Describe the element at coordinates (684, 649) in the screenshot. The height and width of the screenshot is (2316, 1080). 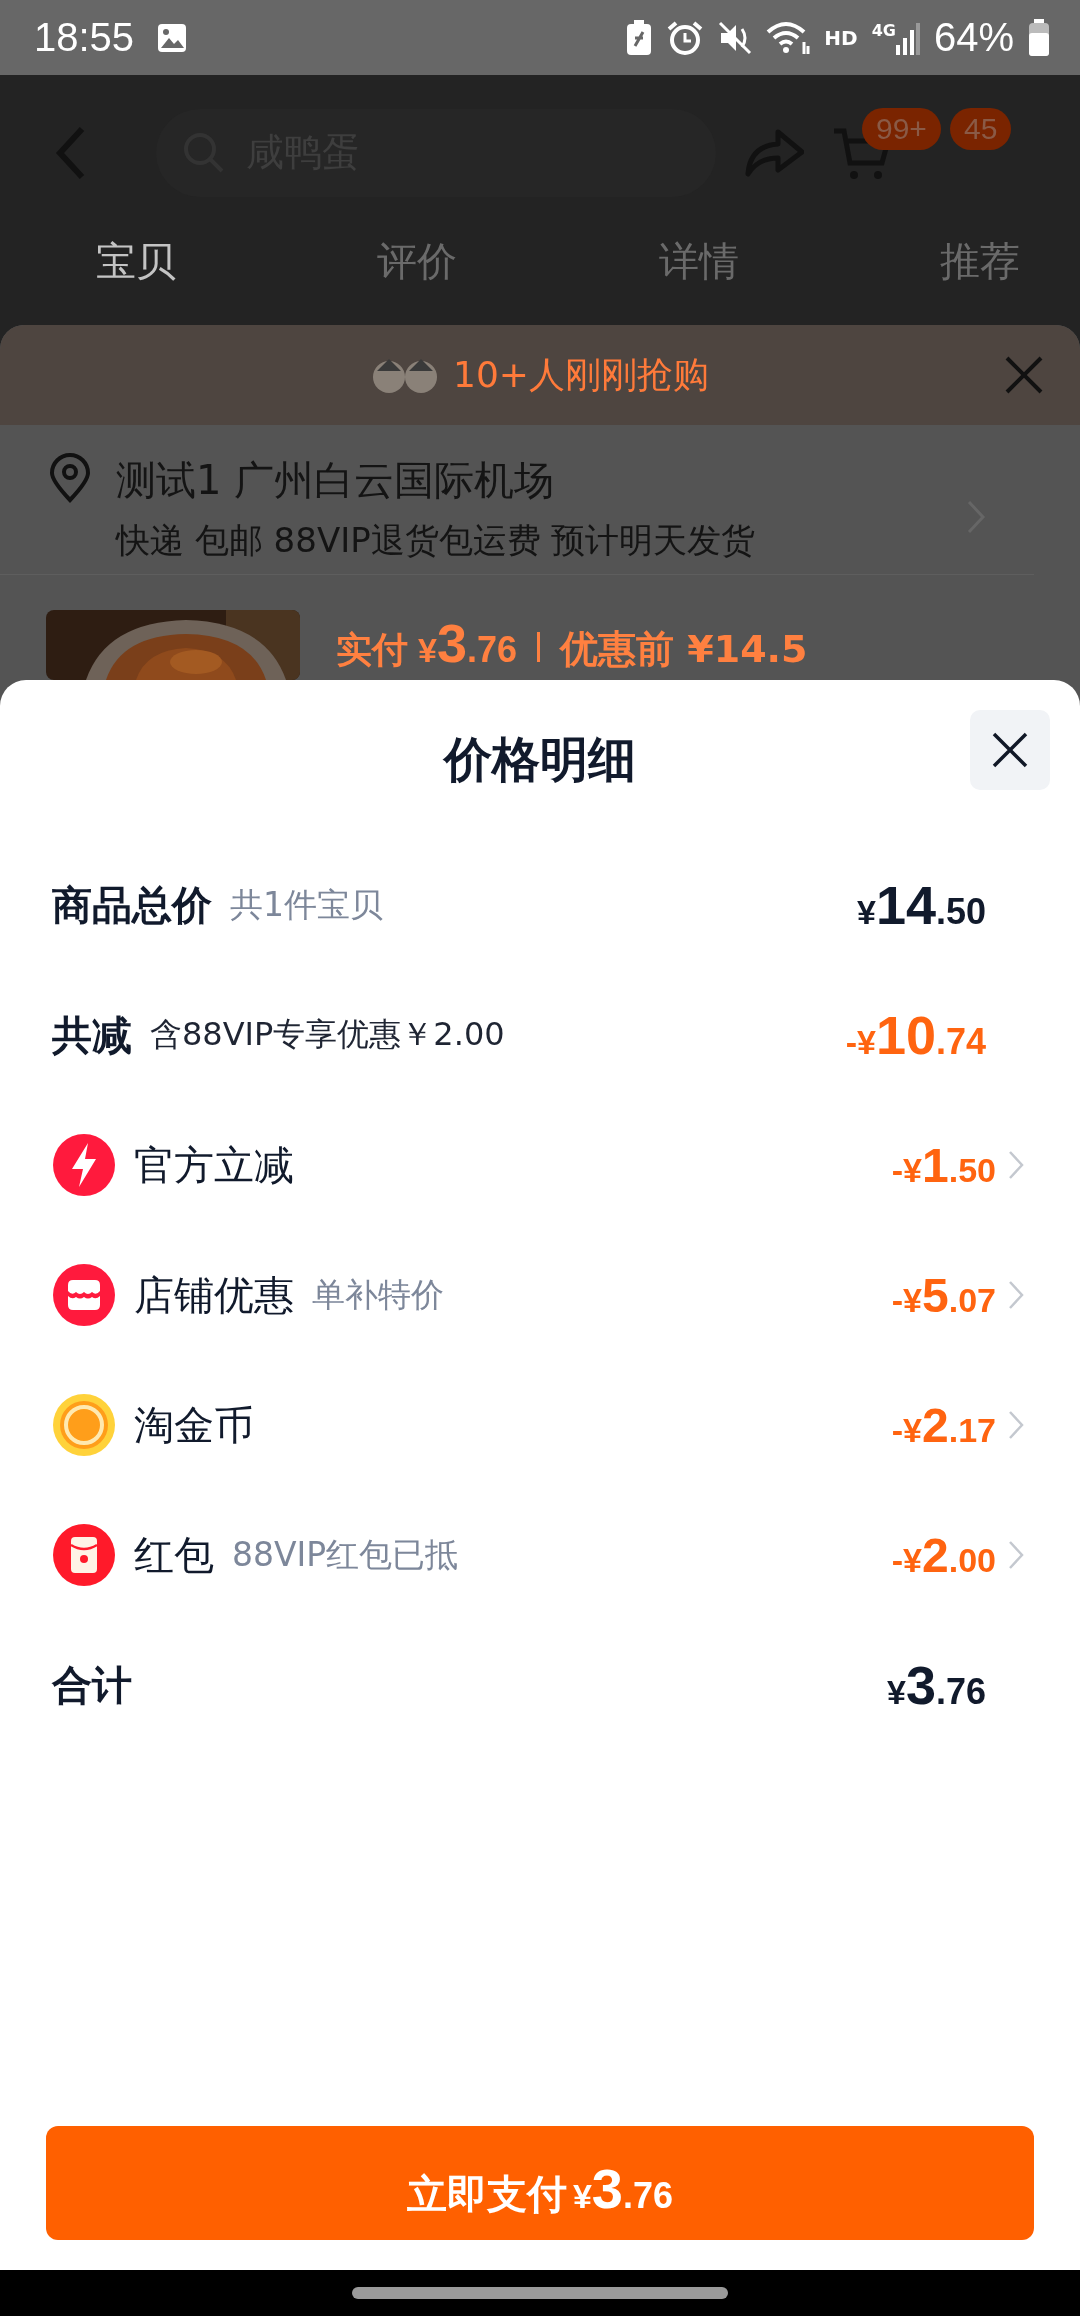
I see `original-price: 优惠前 ¥14.5` at that location.